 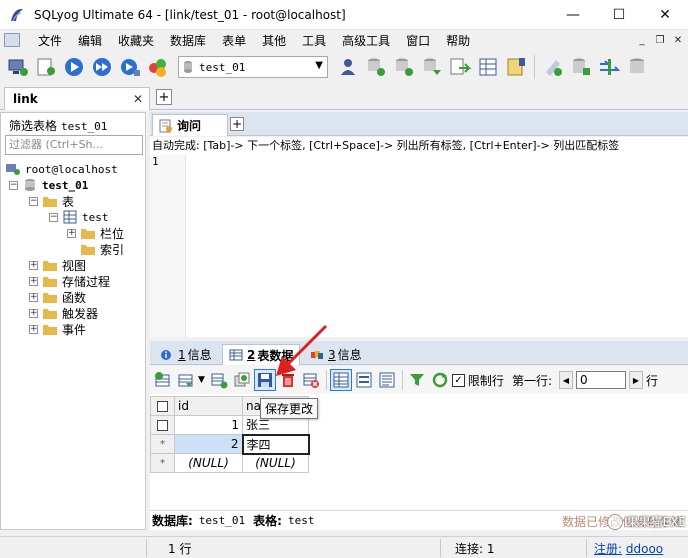 I want to click on document-icon, so click(x=12, y=40).